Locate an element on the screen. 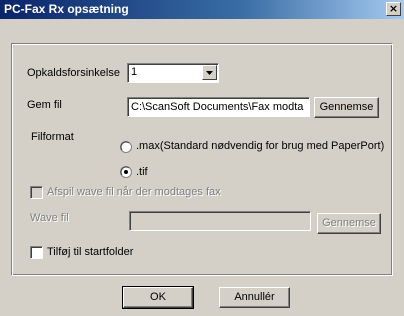 The width and height of the screenshot is (404, 316). close-button: × is located at coordinates (393, 9).